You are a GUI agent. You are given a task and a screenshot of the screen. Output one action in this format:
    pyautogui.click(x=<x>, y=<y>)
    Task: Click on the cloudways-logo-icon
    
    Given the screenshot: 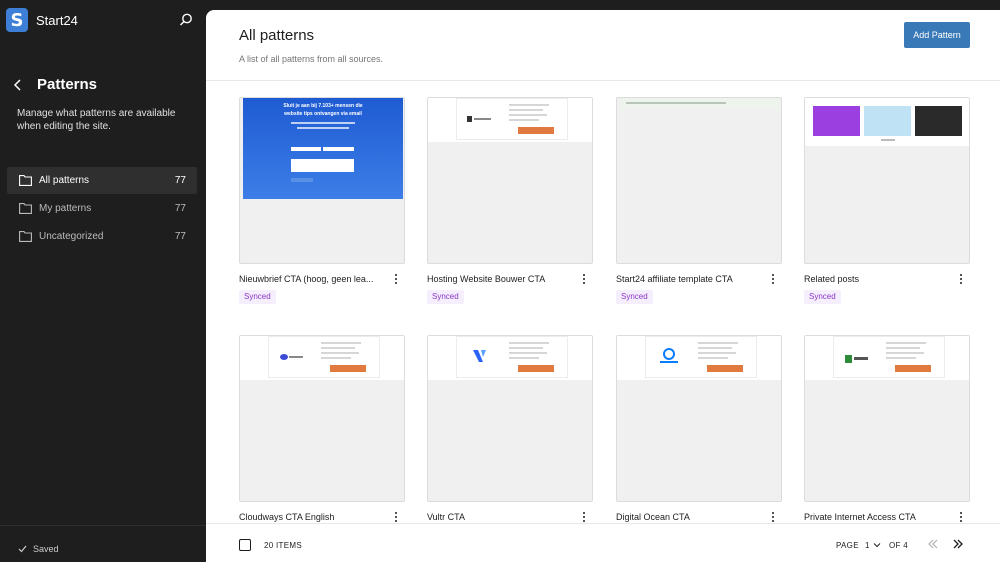 What is the action you would take?
    pyautogui.click(x=291, y=357)
    